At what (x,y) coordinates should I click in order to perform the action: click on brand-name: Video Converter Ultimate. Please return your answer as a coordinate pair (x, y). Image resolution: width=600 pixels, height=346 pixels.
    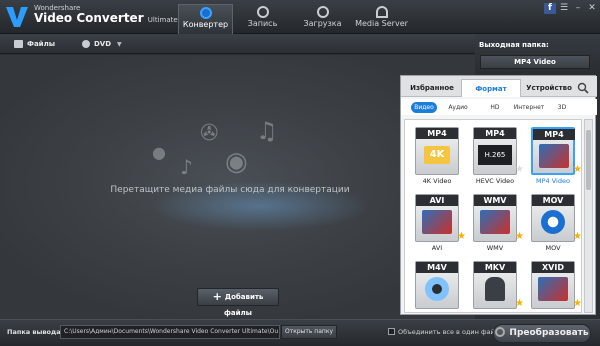
    Looking at the image, I should click on (106, 18).